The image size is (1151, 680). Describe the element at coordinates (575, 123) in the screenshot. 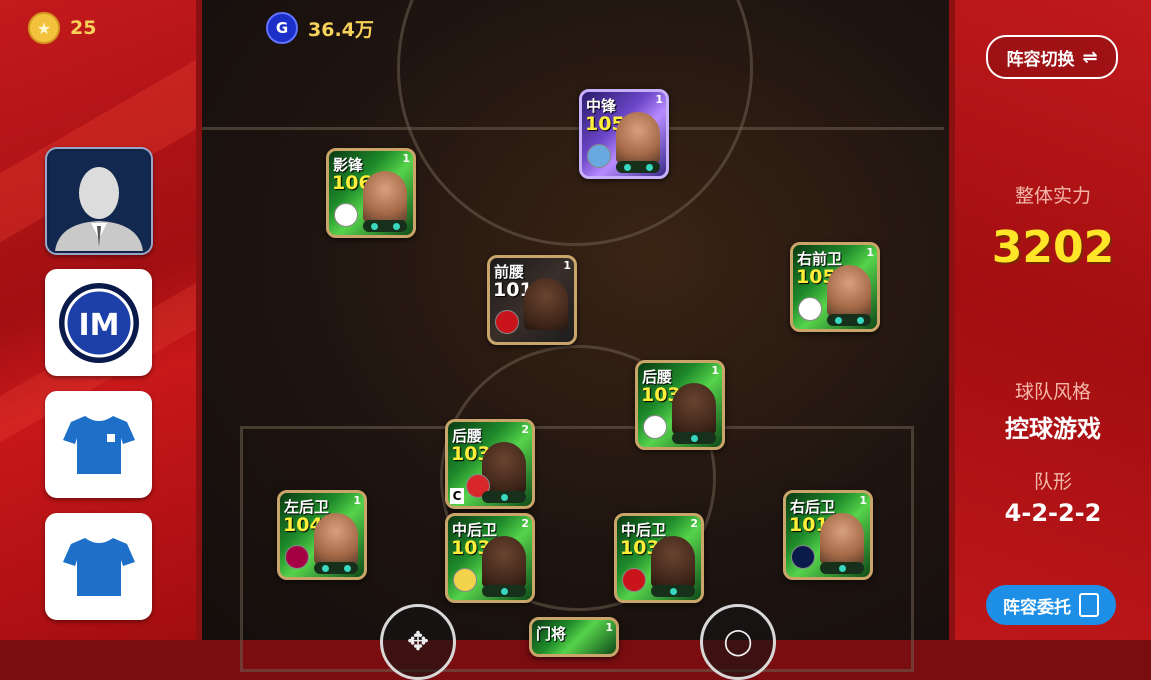

I see `center-circle` at that location.